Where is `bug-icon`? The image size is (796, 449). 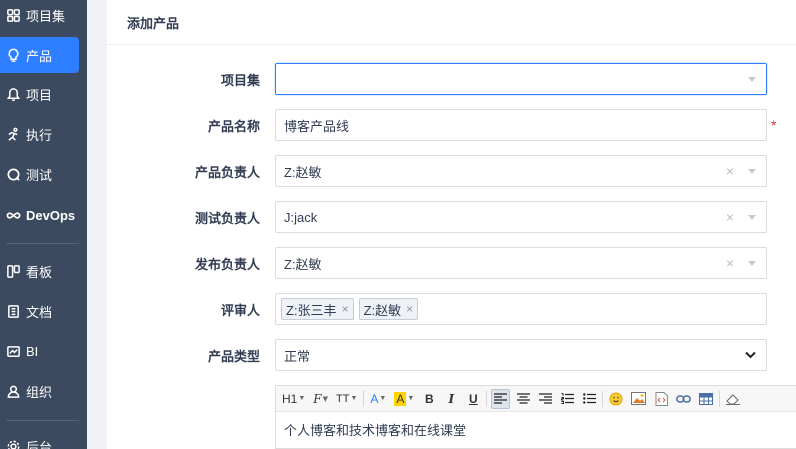 bug-icon is located at coordinates (13, 174).